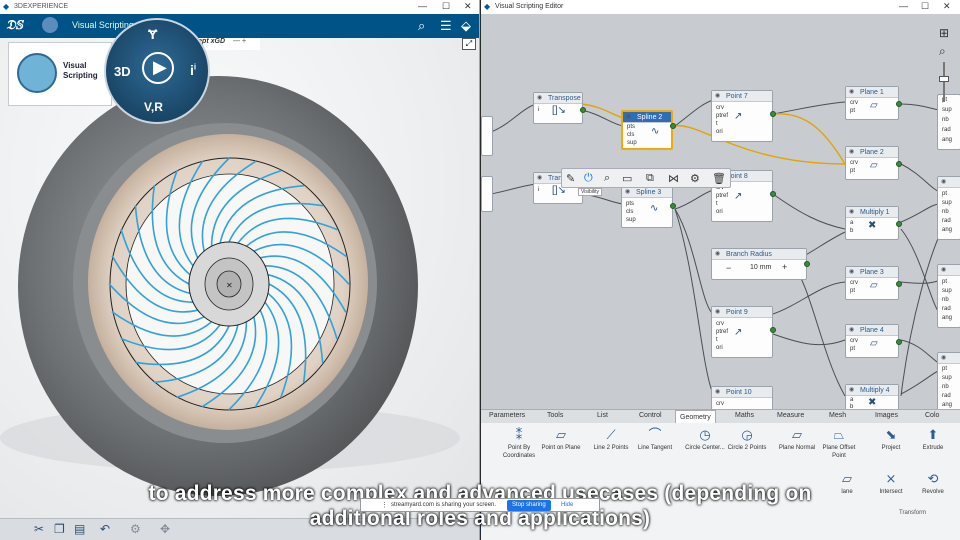 This screenshot has width=960, height=540. What do you see at coordinates (50, 25) in the screenshot?
I see `user-avatar` at bounding box center [50, 25].